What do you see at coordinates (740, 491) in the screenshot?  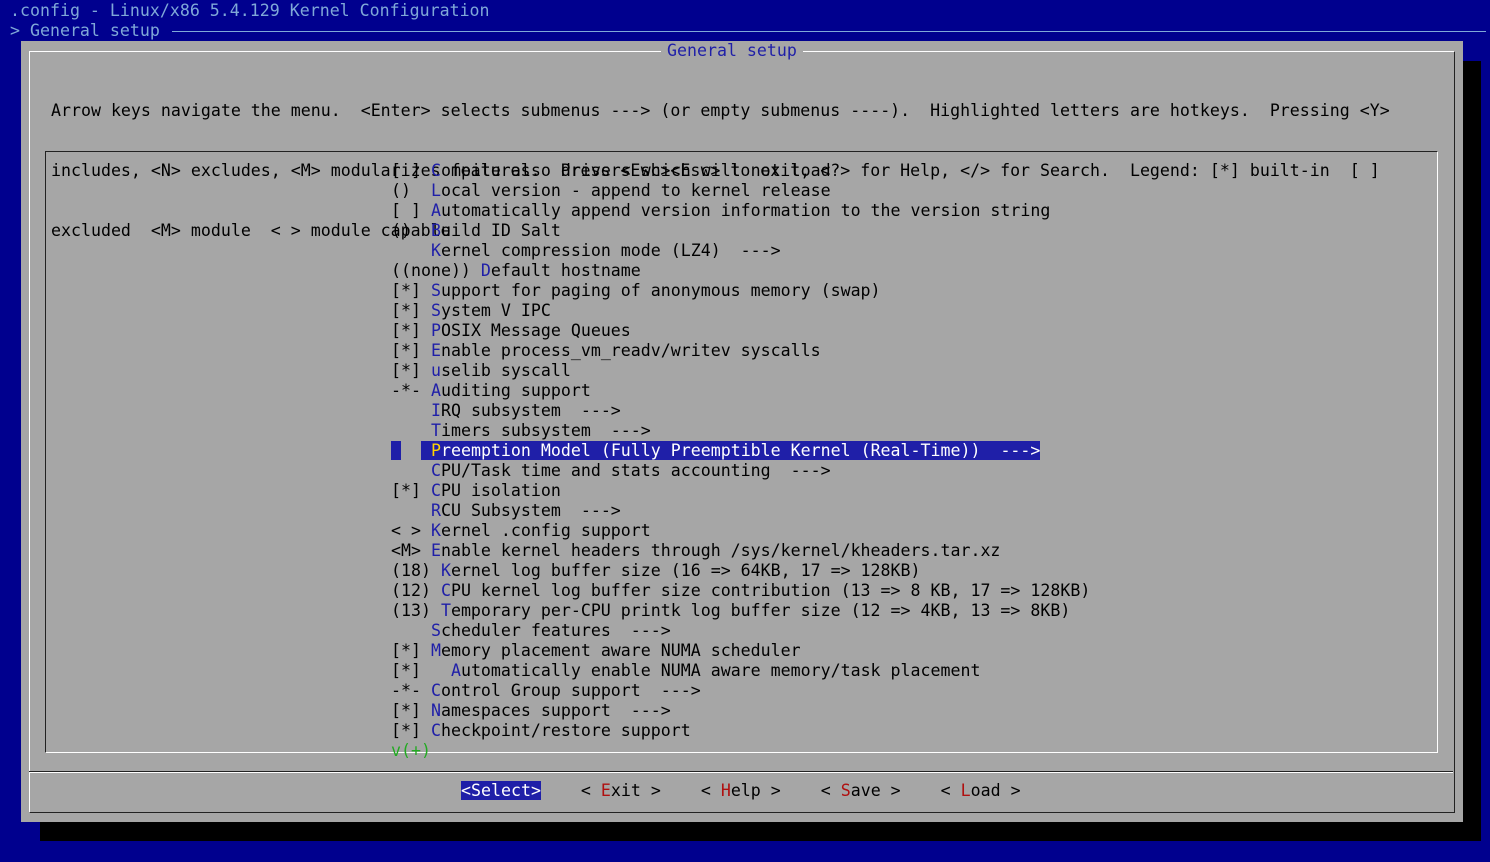 I see `menu-item: [*] CPU isolation` at bounding box center [740, 491].